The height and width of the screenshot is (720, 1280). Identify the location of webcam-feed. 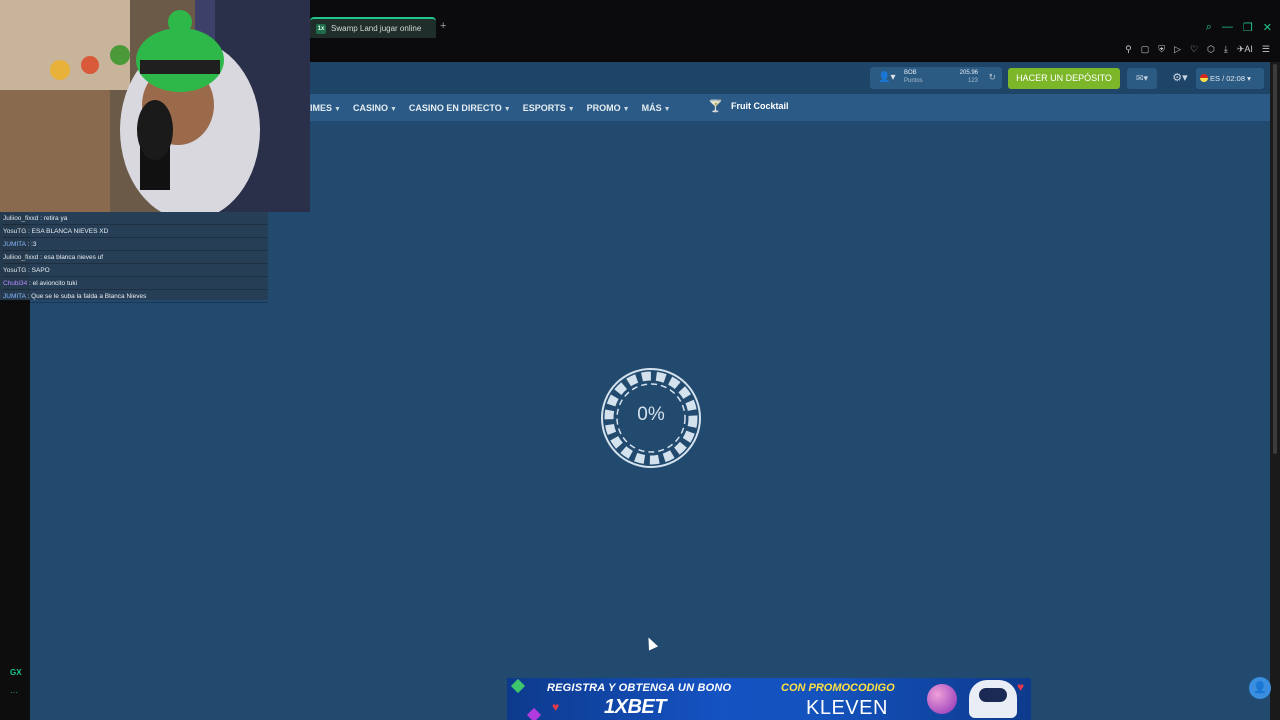
(155, 106).